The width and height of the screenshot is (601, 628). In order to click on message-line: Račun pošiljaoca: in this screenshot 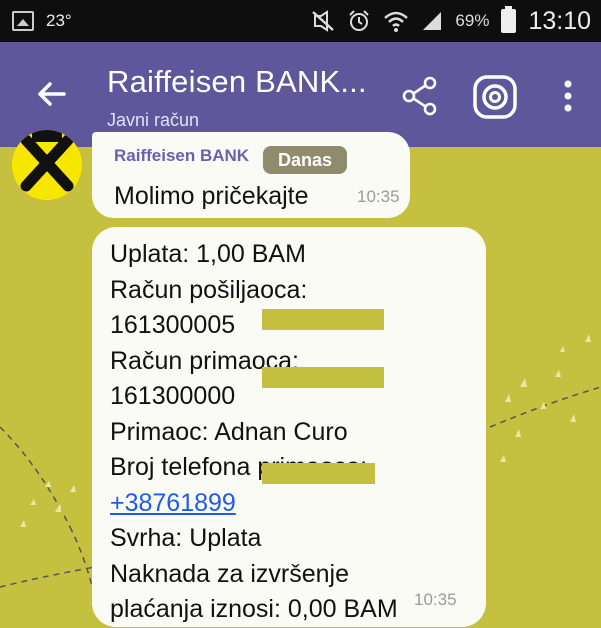, I will do `click(209, 289)`.